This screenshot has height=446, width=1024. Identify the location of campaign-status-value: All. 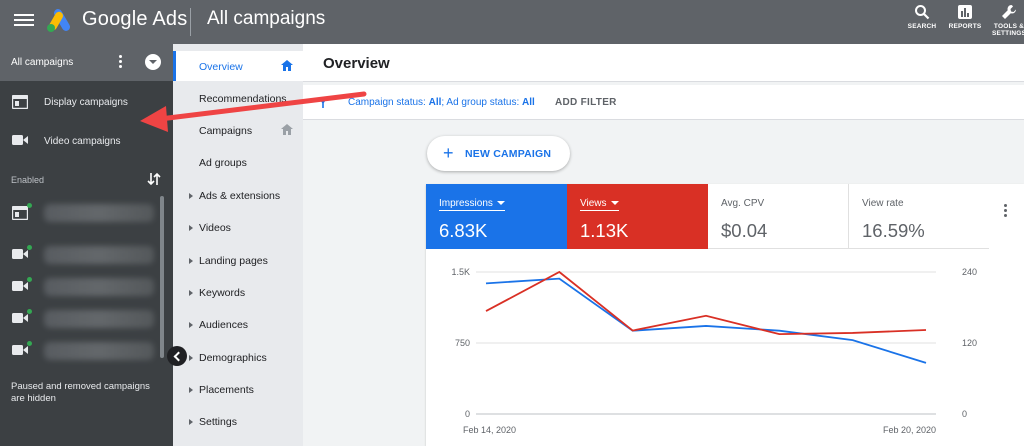
(435, 102).